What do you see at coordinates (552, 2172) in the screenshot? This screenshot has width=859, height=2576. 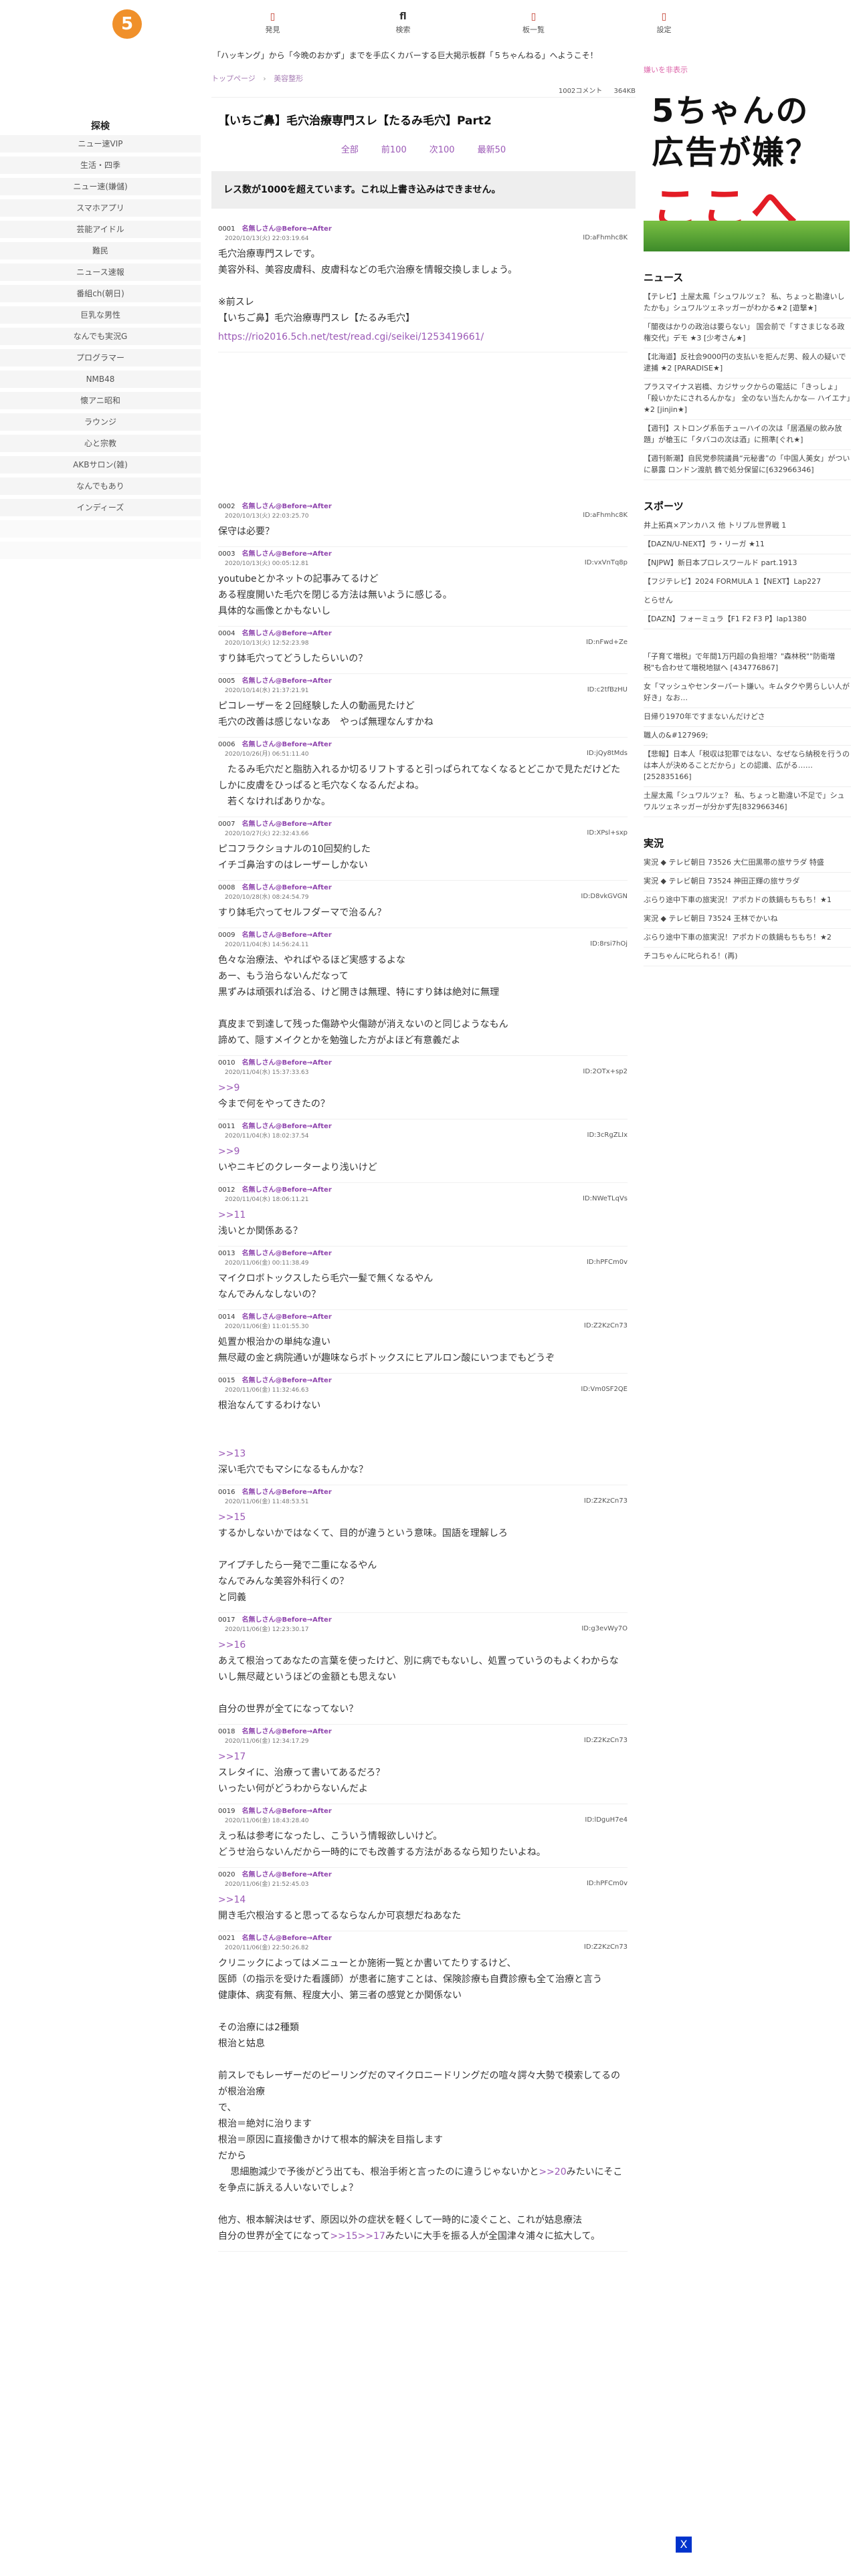 I see `reply-anchor-link: >>20` at bounding box center [552, 2172].